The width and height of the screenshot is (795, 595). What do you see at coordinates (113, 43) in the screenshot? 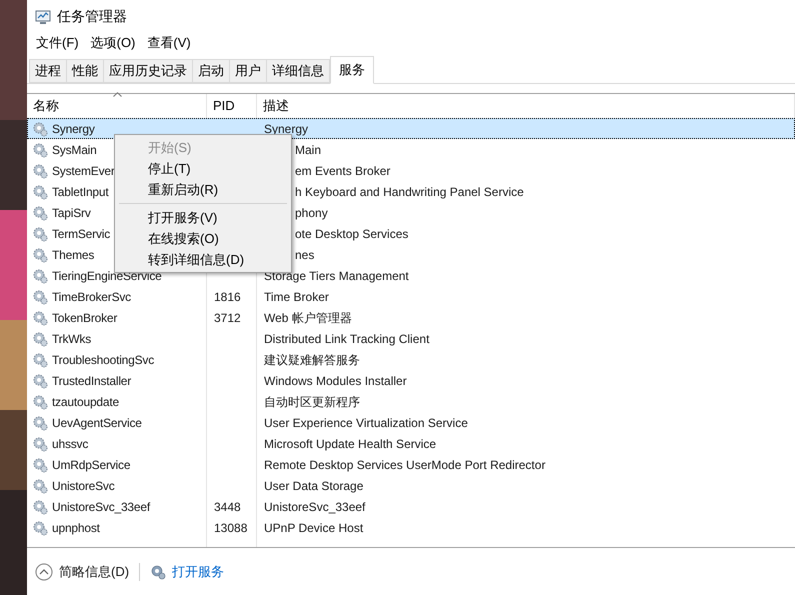
I see `menu-item: 选项(O)` at bounding box center [113, 43].